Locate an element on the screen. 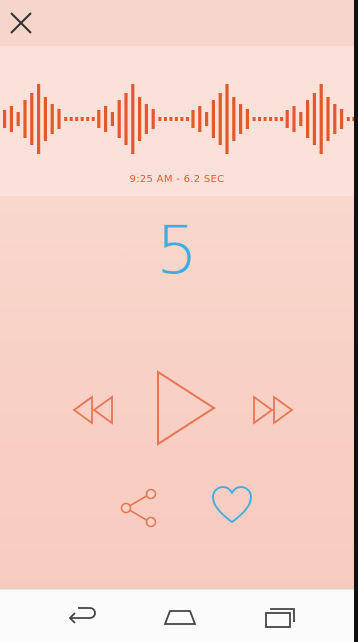 The image size is (358, 642). play-icon is located at coordinates (186, 408).